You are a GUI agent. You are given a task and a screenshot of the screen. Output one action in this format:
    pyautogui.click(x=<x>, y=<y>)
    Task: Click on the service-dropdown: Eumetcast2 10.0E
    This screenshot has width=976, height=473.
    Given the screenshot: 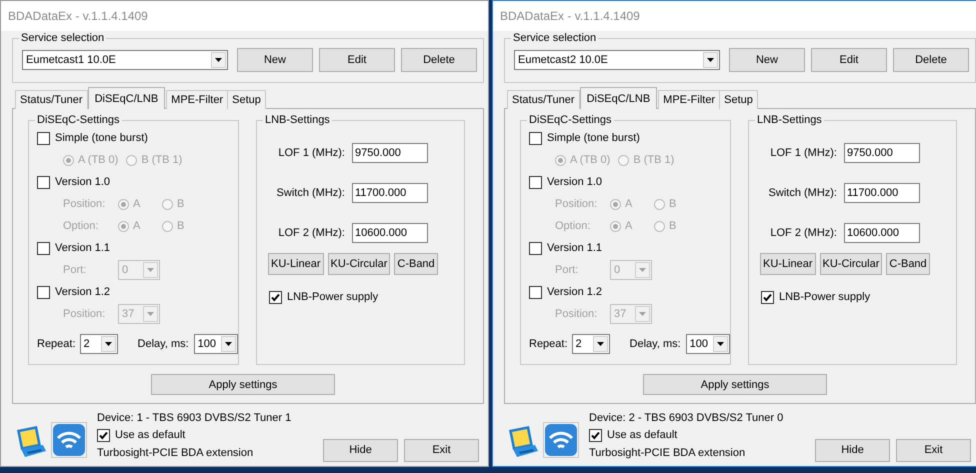 What is the action you would take?
    pyautogui.click(x=617, y=60)
    